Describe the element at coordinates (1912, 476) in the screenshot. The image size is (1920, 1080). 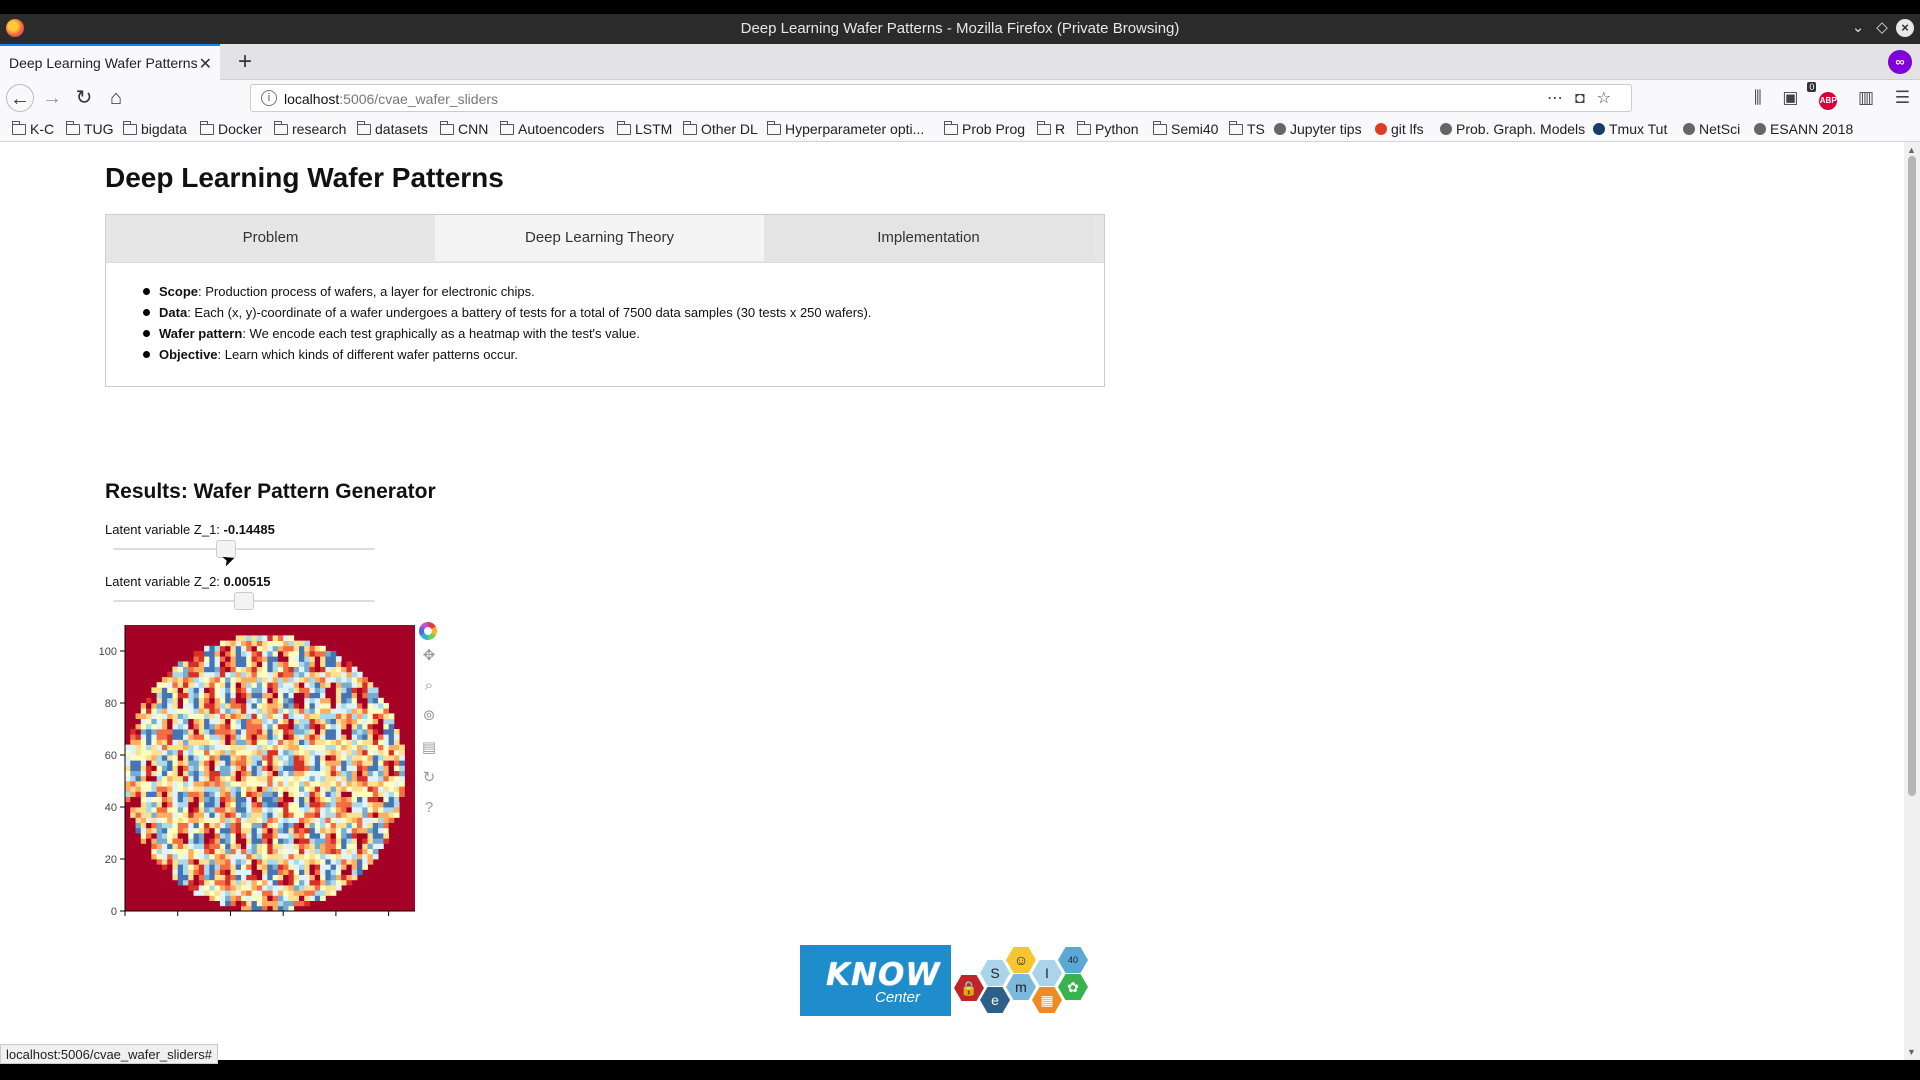
I see `scrollbar-thumb` at that location.